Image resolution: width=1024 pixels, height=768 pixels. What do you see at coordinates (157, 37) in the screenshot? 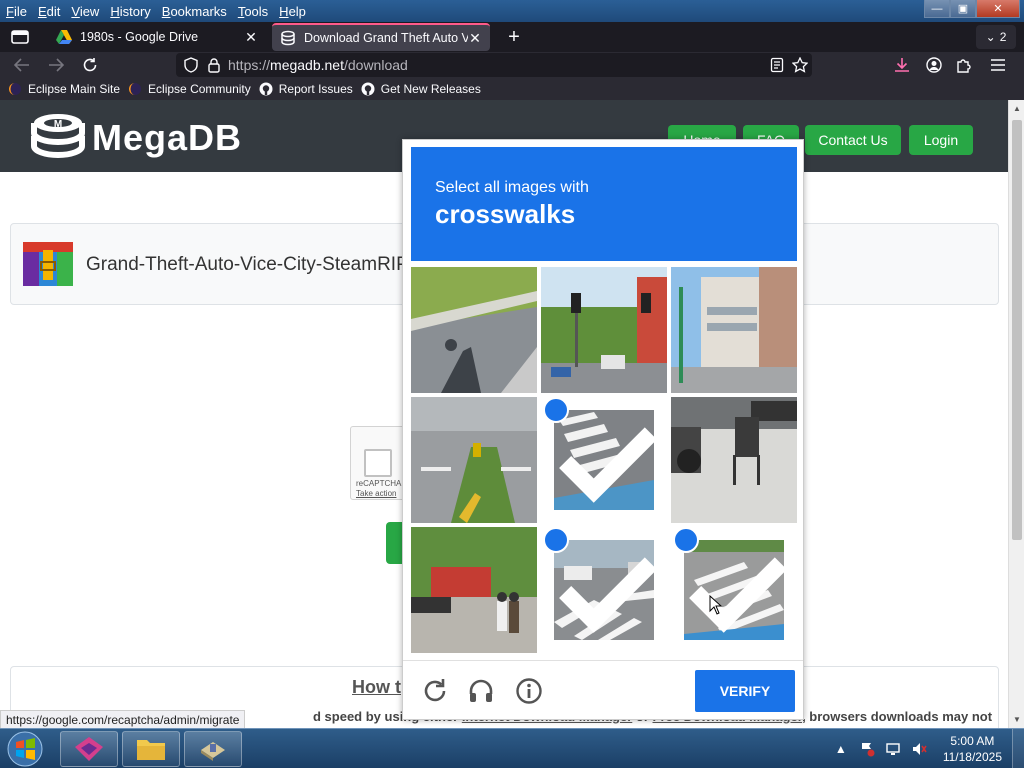
I see `tab-google-drive: 1980s - Google Drive ✕` at bounding box center [157, 37].